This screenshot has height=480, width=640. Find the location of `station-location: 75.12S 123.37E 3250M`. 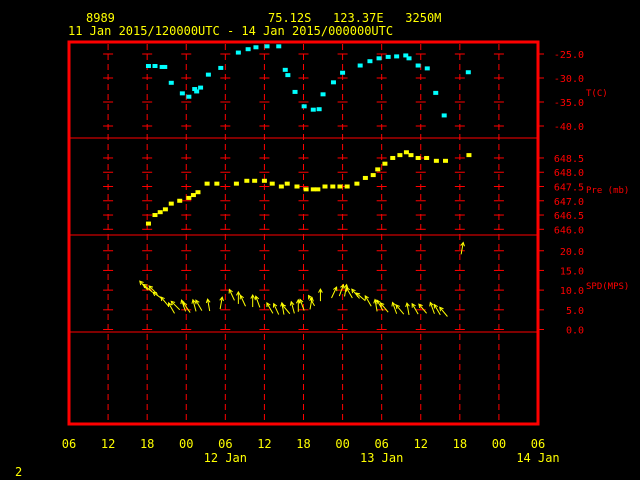

station-location: 75.12S 123.37E 3250M is located at coordinates (354, 18).